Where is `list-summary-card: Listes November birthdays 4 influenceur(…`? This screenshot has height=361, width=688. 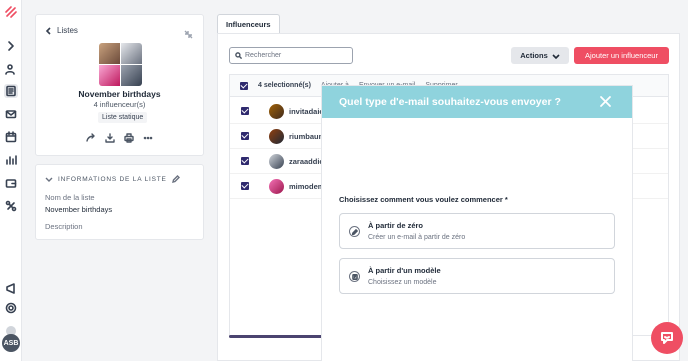
list-summary-card: Listes November birthdays 4 influenceur(… is located at coordinates (119, 85).